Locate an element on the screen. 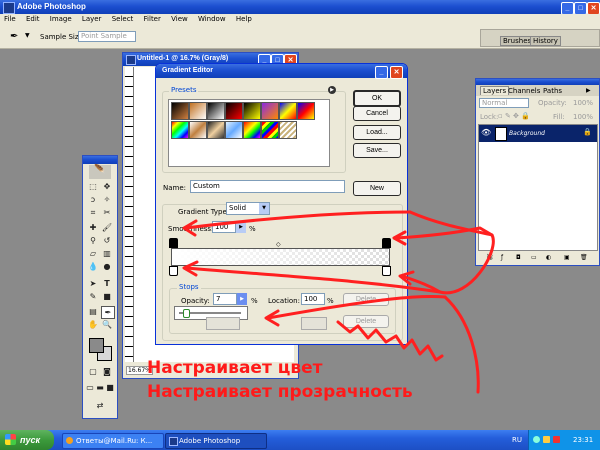 The height and width of the screenshot is (450, 600). browser-icon is located at coordinates (69, 440).